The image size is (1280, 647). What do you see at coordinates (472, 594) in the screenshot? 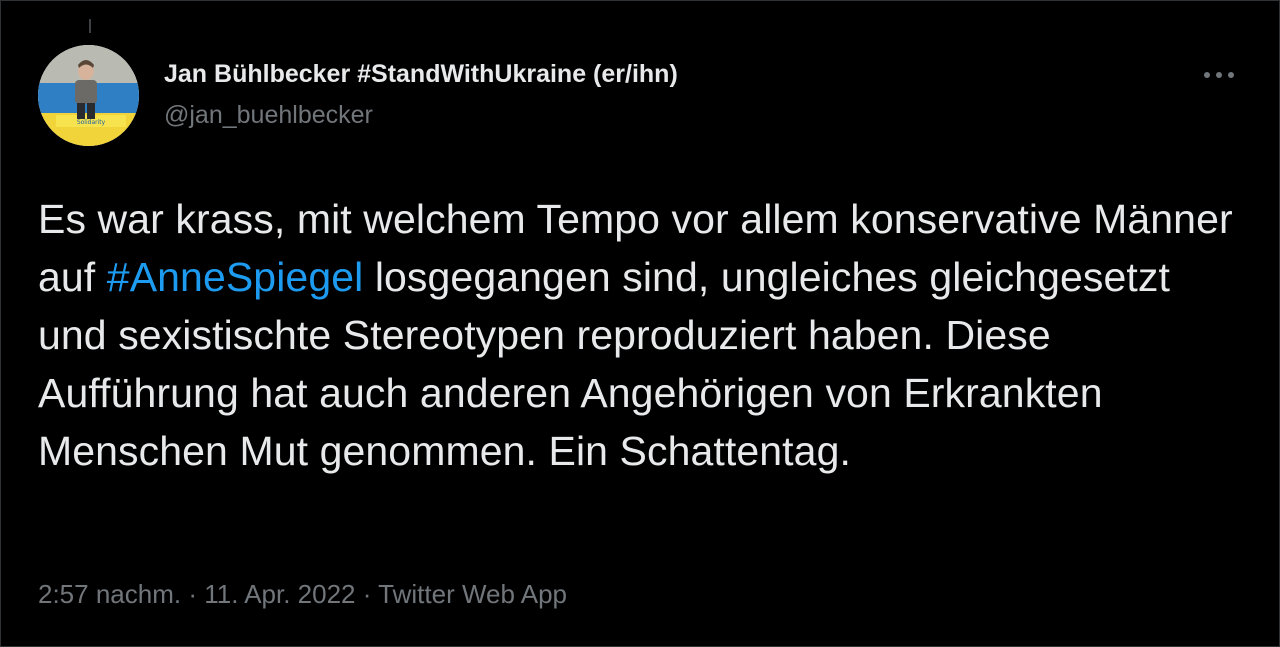
I see `tweet-source-link: Twitter Web App` at bounding box center [472, 594].